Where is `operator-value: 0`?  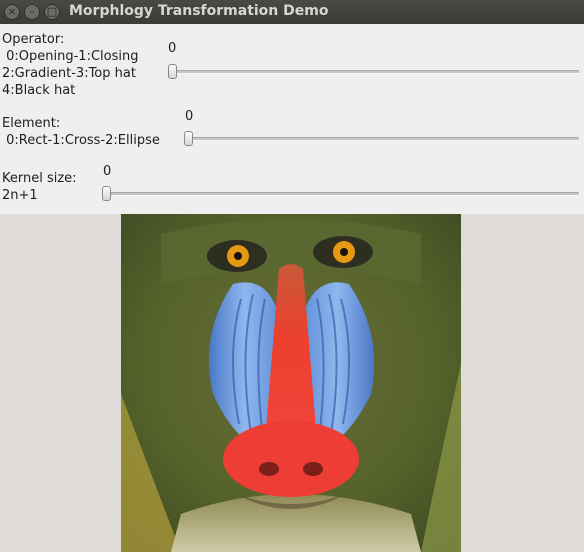 operator-value: 0 is located at coordinates (172, 48).